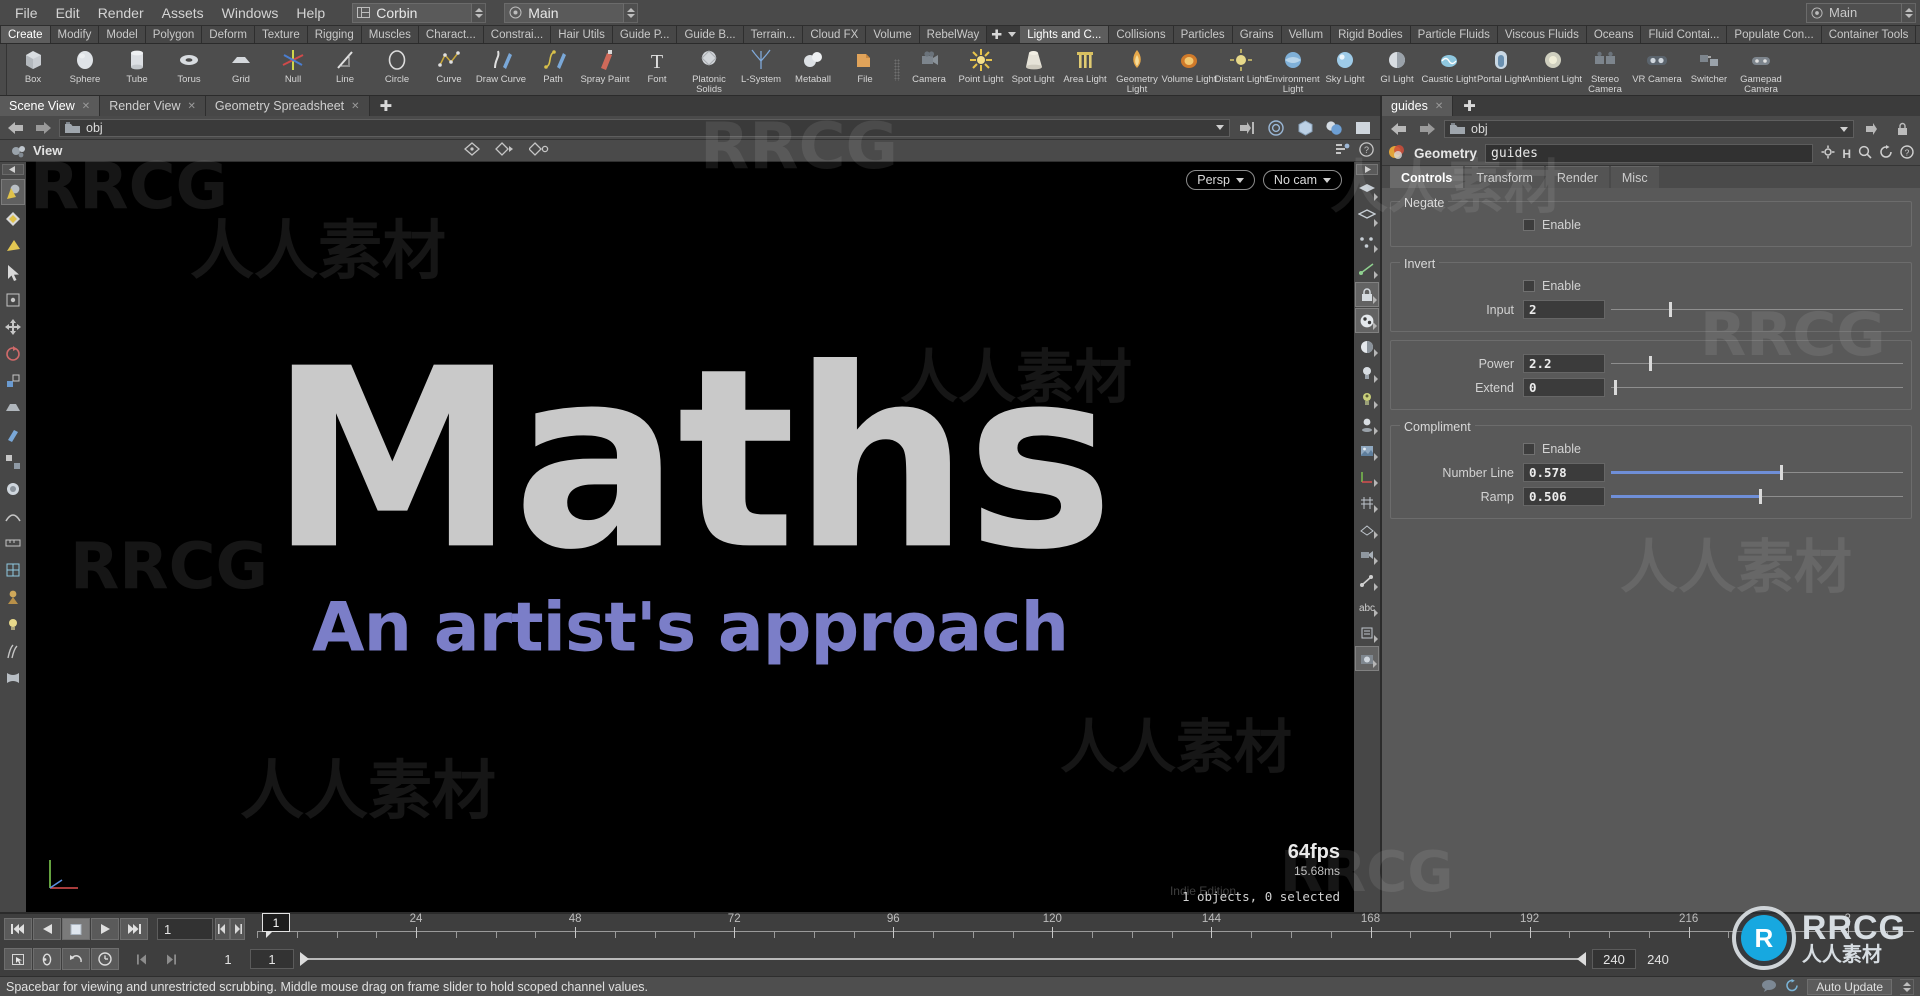  I want to click on param-tab-controls: Controls, so click(1427, 177).